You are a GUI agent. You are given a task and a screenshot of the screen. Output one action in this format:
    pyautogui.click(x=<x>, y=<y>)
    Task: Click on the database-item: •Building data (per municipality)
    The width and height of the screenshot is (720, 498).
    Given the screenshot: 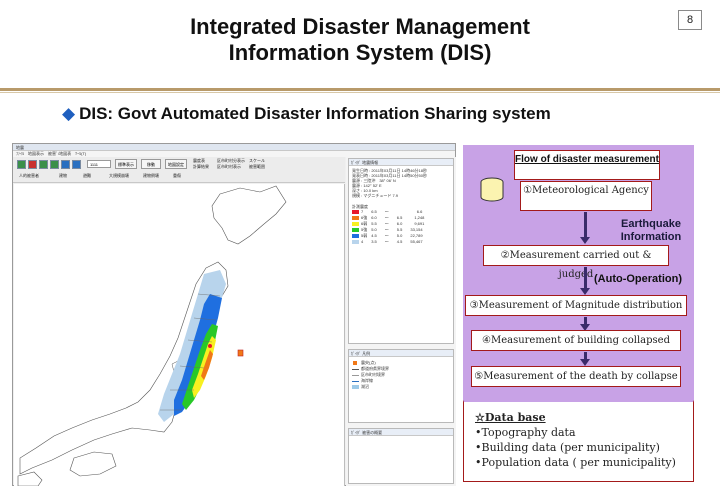 What is the action you would take?
    pyautogui.click(x=567, y=447)
    